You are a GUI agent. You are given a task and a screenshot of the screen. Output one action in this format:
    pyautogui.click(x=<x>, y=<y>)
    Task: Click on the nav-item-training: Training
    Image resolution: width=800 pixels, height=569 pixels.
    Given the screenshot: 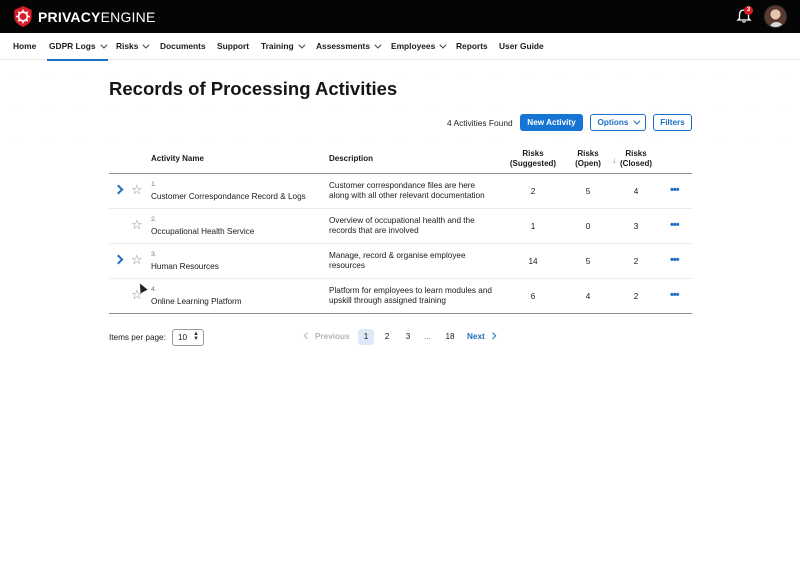 What is the action you would take?
    pyautogui.click(x=283, y=46)
    